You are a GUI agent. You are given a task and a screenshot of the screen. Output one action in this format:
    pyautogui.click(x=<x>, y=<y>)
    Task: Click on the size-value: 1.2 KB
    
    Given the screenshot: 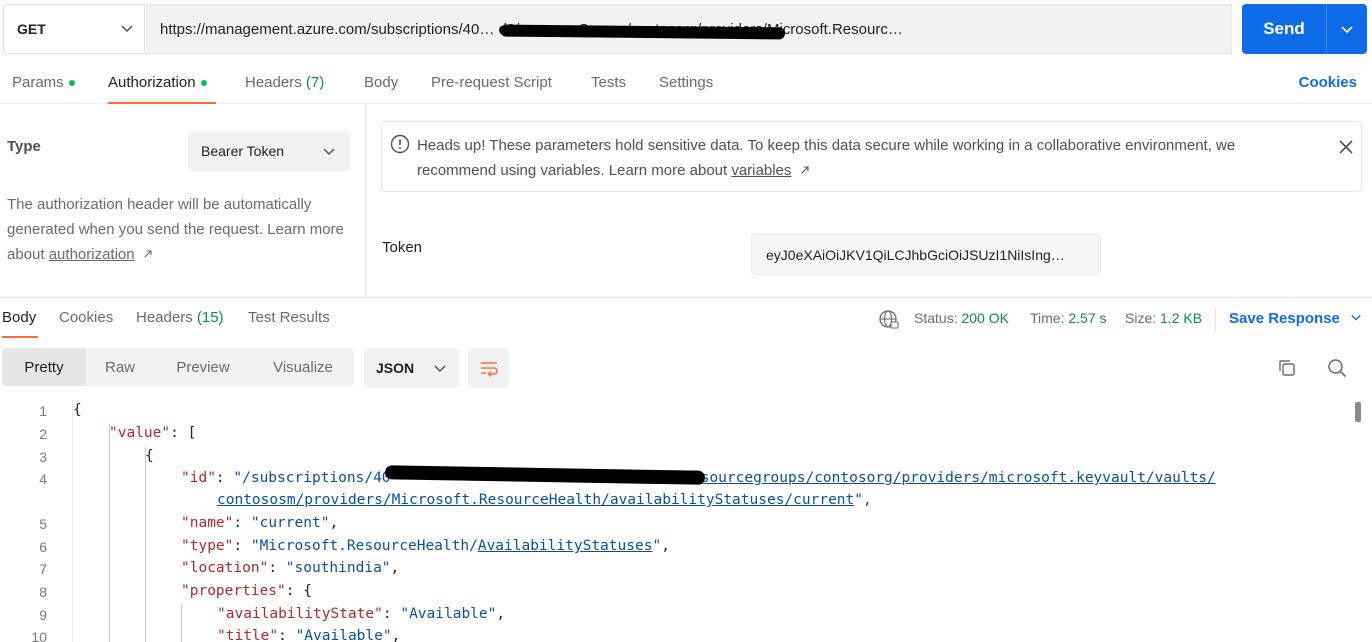 What is the action you would take?
    pyautogui.click(x=1181, y=318)
    